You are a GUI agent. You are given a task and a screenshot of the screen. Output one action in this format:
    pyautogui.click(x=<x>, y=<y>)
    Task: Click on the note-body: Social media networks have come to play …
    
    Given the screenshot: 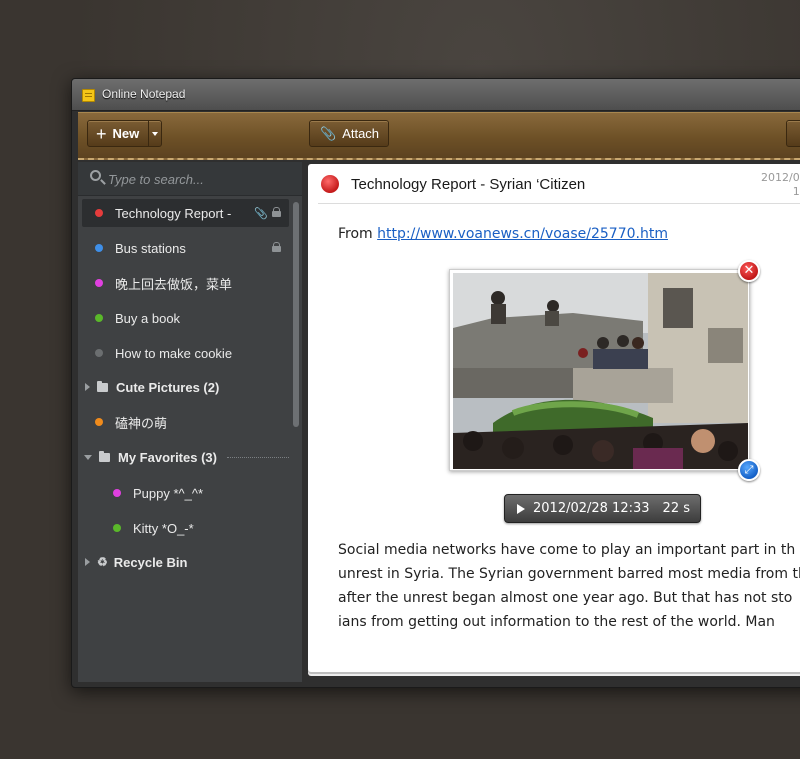 What is the action you would take?
    pyautogui.click(x=569, y=586)
    